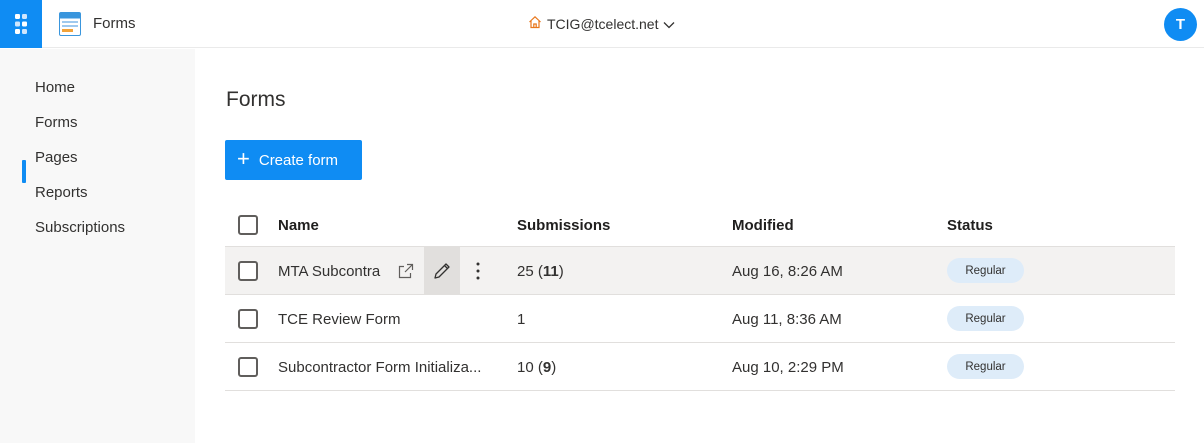 This screenshot has width=1204, height=443. Describe the element at coordinates (339, 319) in the screenshot. I see `form-name: TCE Review Form` at that location.